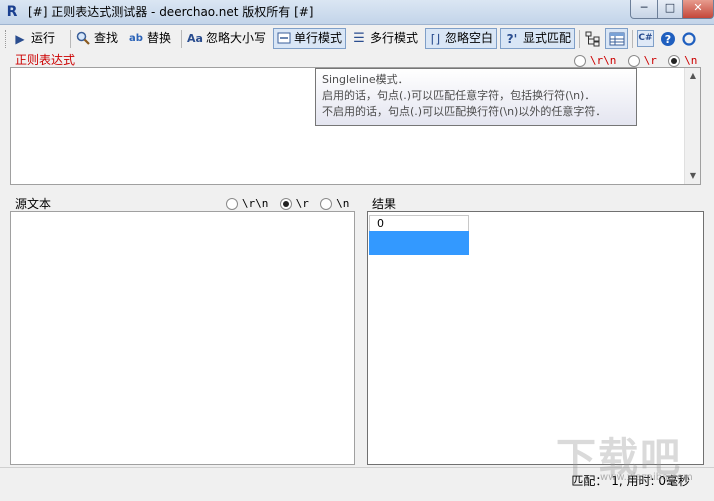 The width and height of the screenshot is (714, 501). I want to click on app-icon: R, so click(12, 12).